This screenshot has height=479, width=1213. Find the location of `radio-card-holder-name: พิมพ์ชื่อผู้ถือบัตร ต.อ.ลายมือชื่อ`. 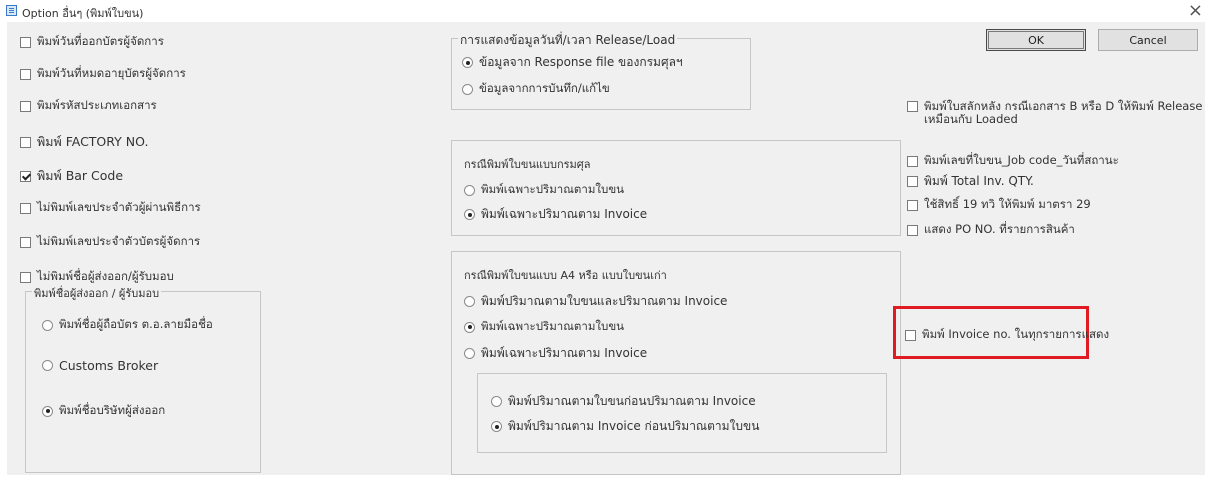

radio-card-holder-name: พิมพ์ชื่อผู้ถือบัตร ต.อ.ลายมือชื่อ is located at coordinates (127, 325).